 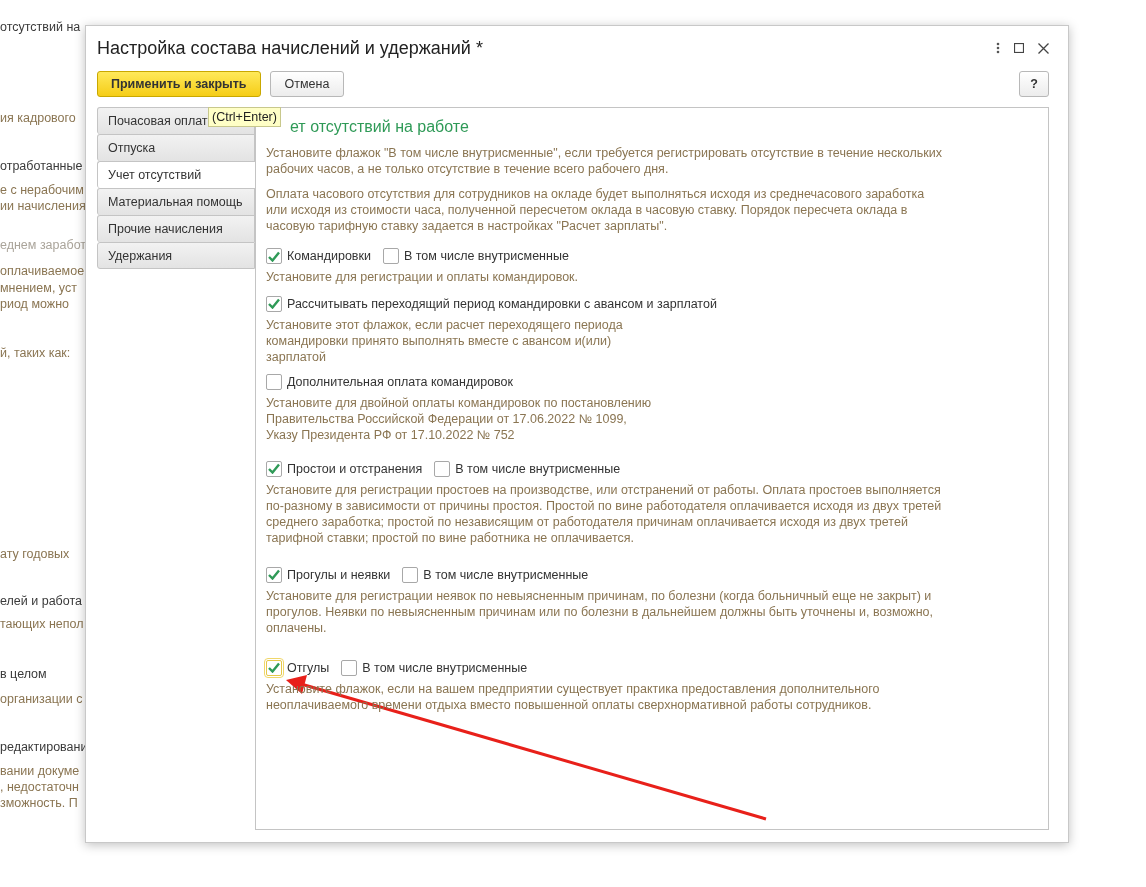 What do you see at coordinates (604, 514) in the screenshot?
I see `option-description: Установите для регистрации простоев на производстве, или отстранений от работы. Оплата простоев выполняется по-разному в зависимости от причины простоя. Простой по вине работодателя оплачивается исходя из двух третей среднего заработка; простой по независящим от работодателя причинам оплачивается исходя из двух третей тарифной ставки; простой по вине работника не оплачивается.` at bounding box center [604, 514].